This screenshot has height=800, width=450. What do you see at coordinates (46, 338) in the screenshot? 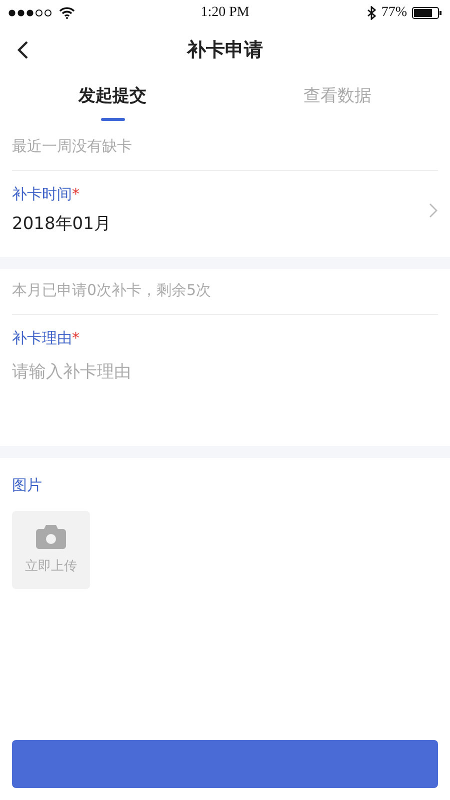
I see `field-label: 补卡理由*` at bounding box center [46, 338].